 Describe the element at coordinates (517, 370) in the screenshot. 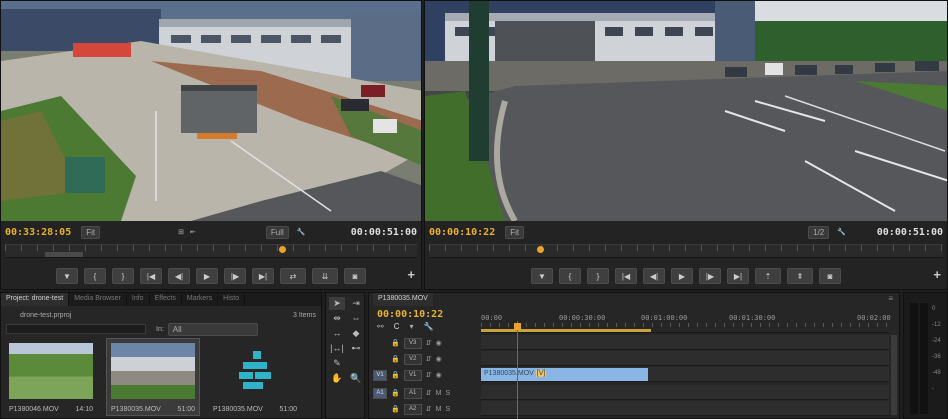

I see `timeline-playhead-line` at that location.